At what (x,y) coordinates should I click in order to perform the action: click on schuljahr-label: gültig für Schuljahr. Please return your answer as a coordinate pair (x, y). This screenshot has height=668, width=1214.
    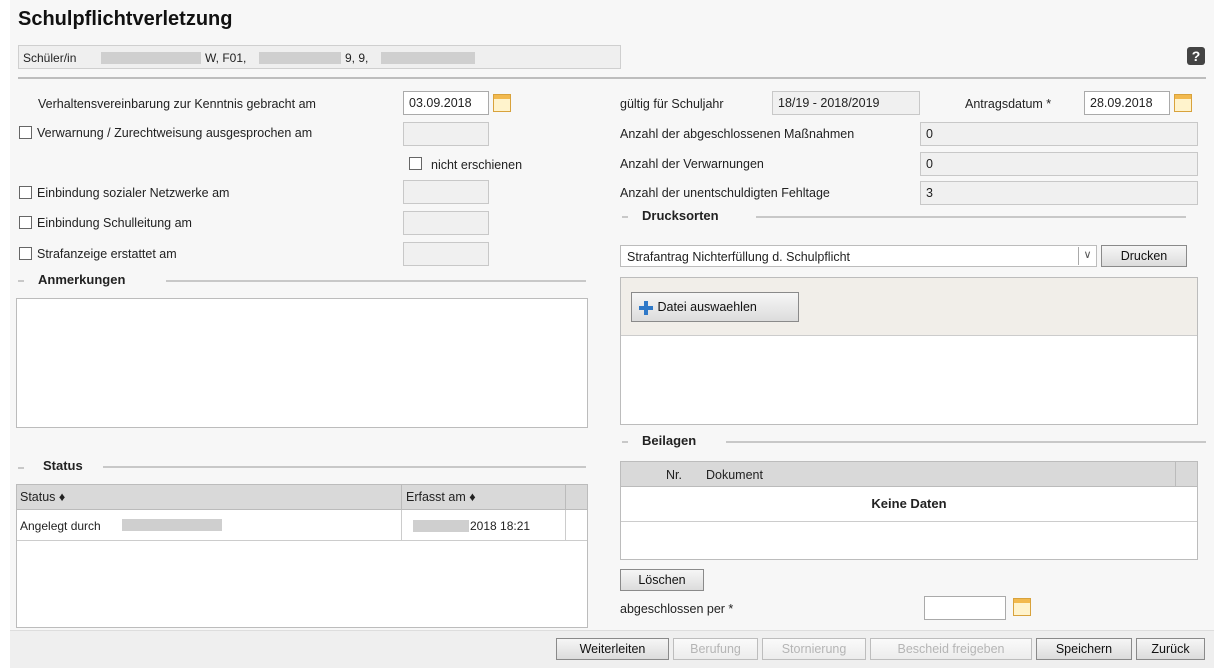
    Looking at the image, I should click on (672, 104).